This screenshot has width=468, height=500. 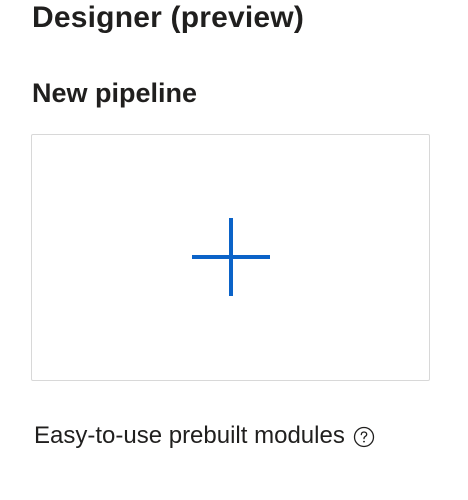 I want to click on tile-caption: Easy-to-use prebuilt modules, so click(x=204, y=436).